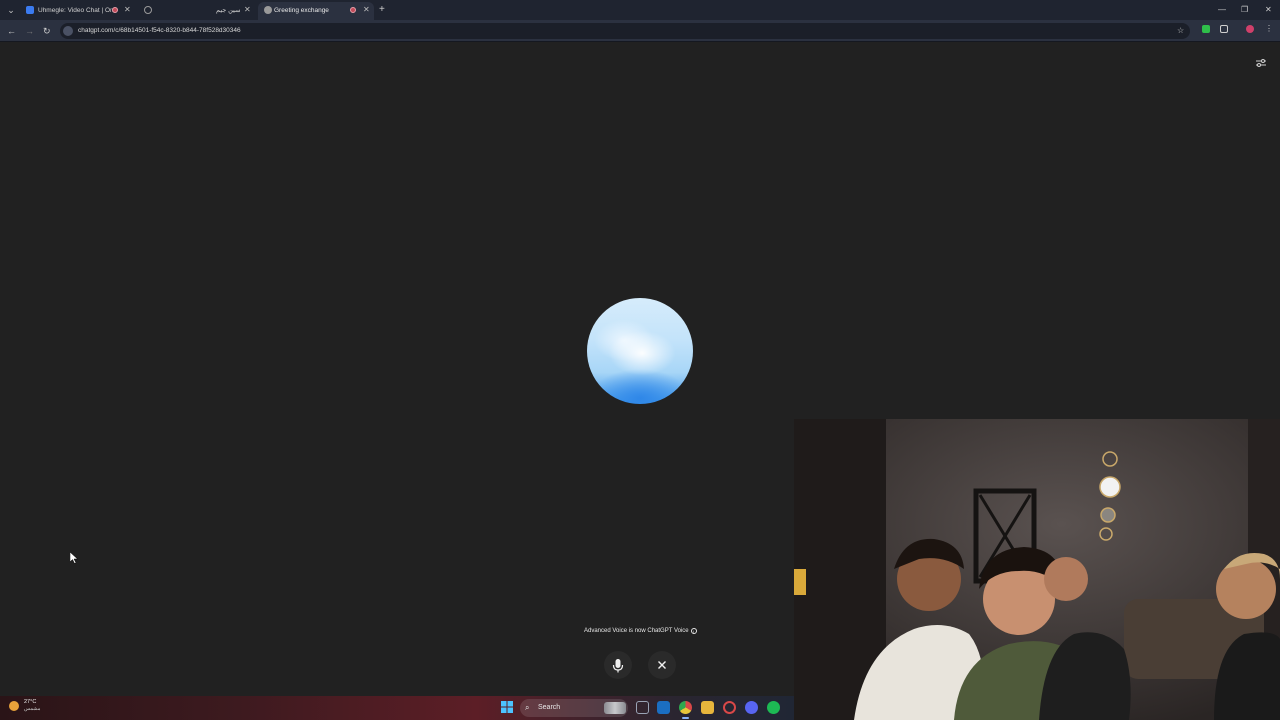 The image size is (1280, 720). Describe the element at coordinates (301, 10) in the screenshot. I see `tab-title: Greeting exchange` at that location.